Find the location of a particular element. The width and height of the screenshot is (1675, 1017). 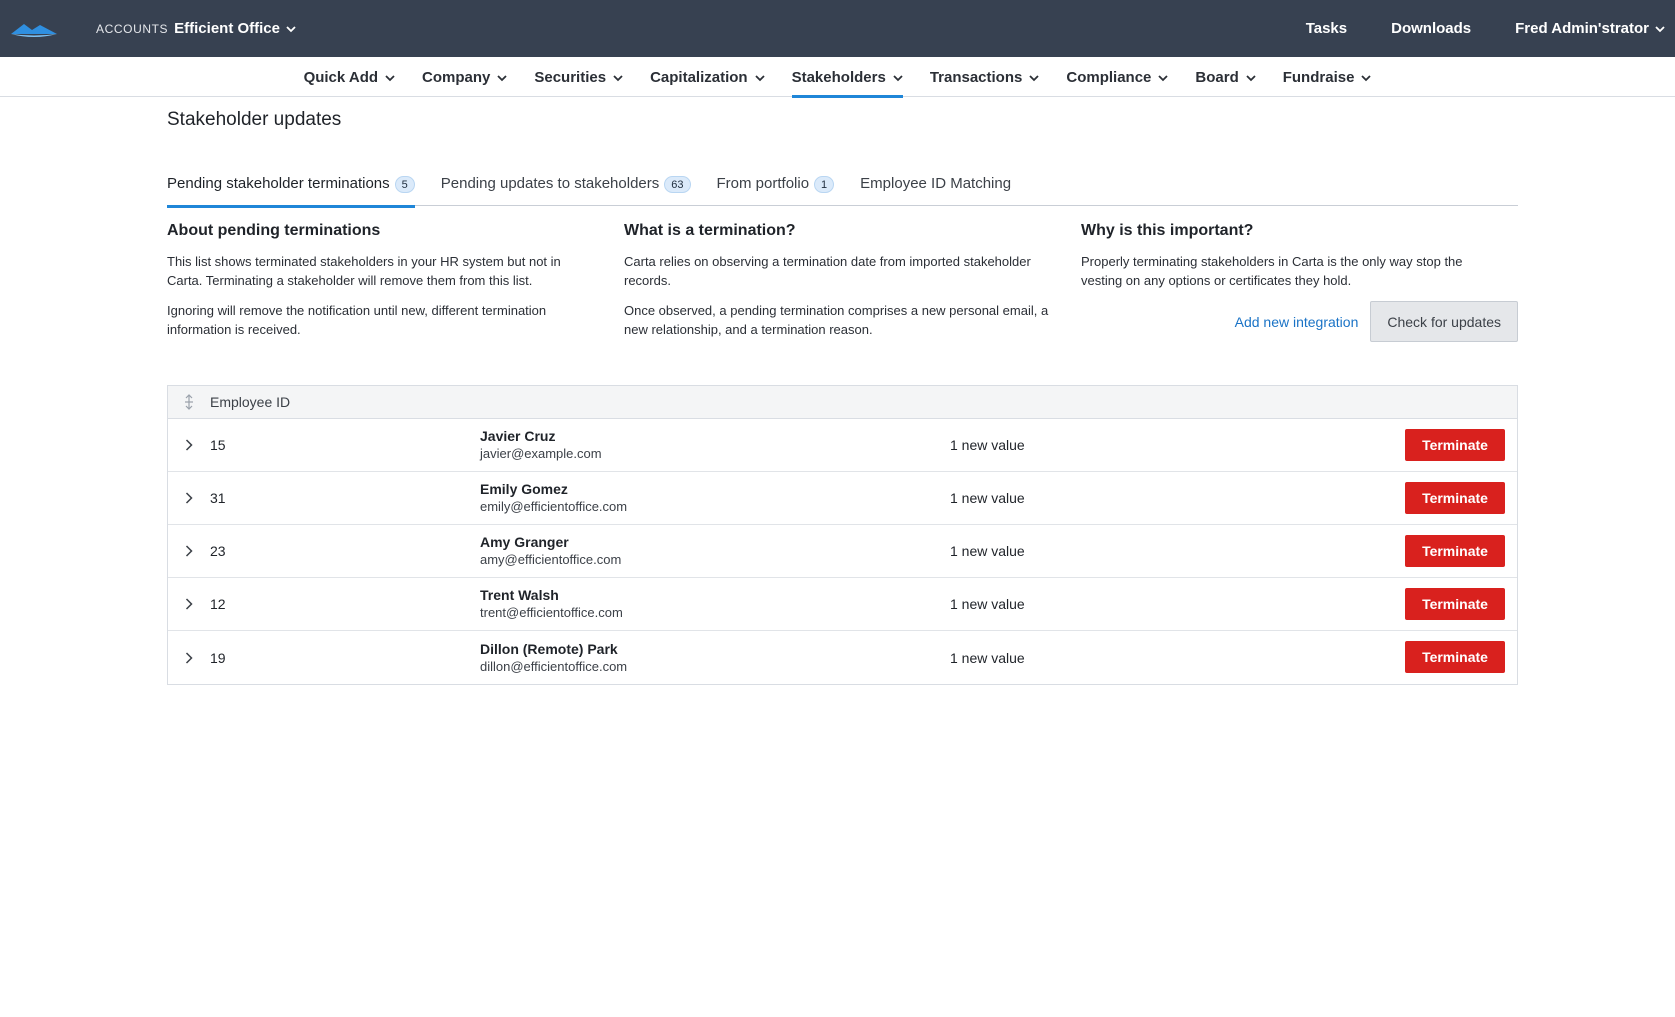

check-updates-button: Check for updates is located at coordinates (1444, 321).